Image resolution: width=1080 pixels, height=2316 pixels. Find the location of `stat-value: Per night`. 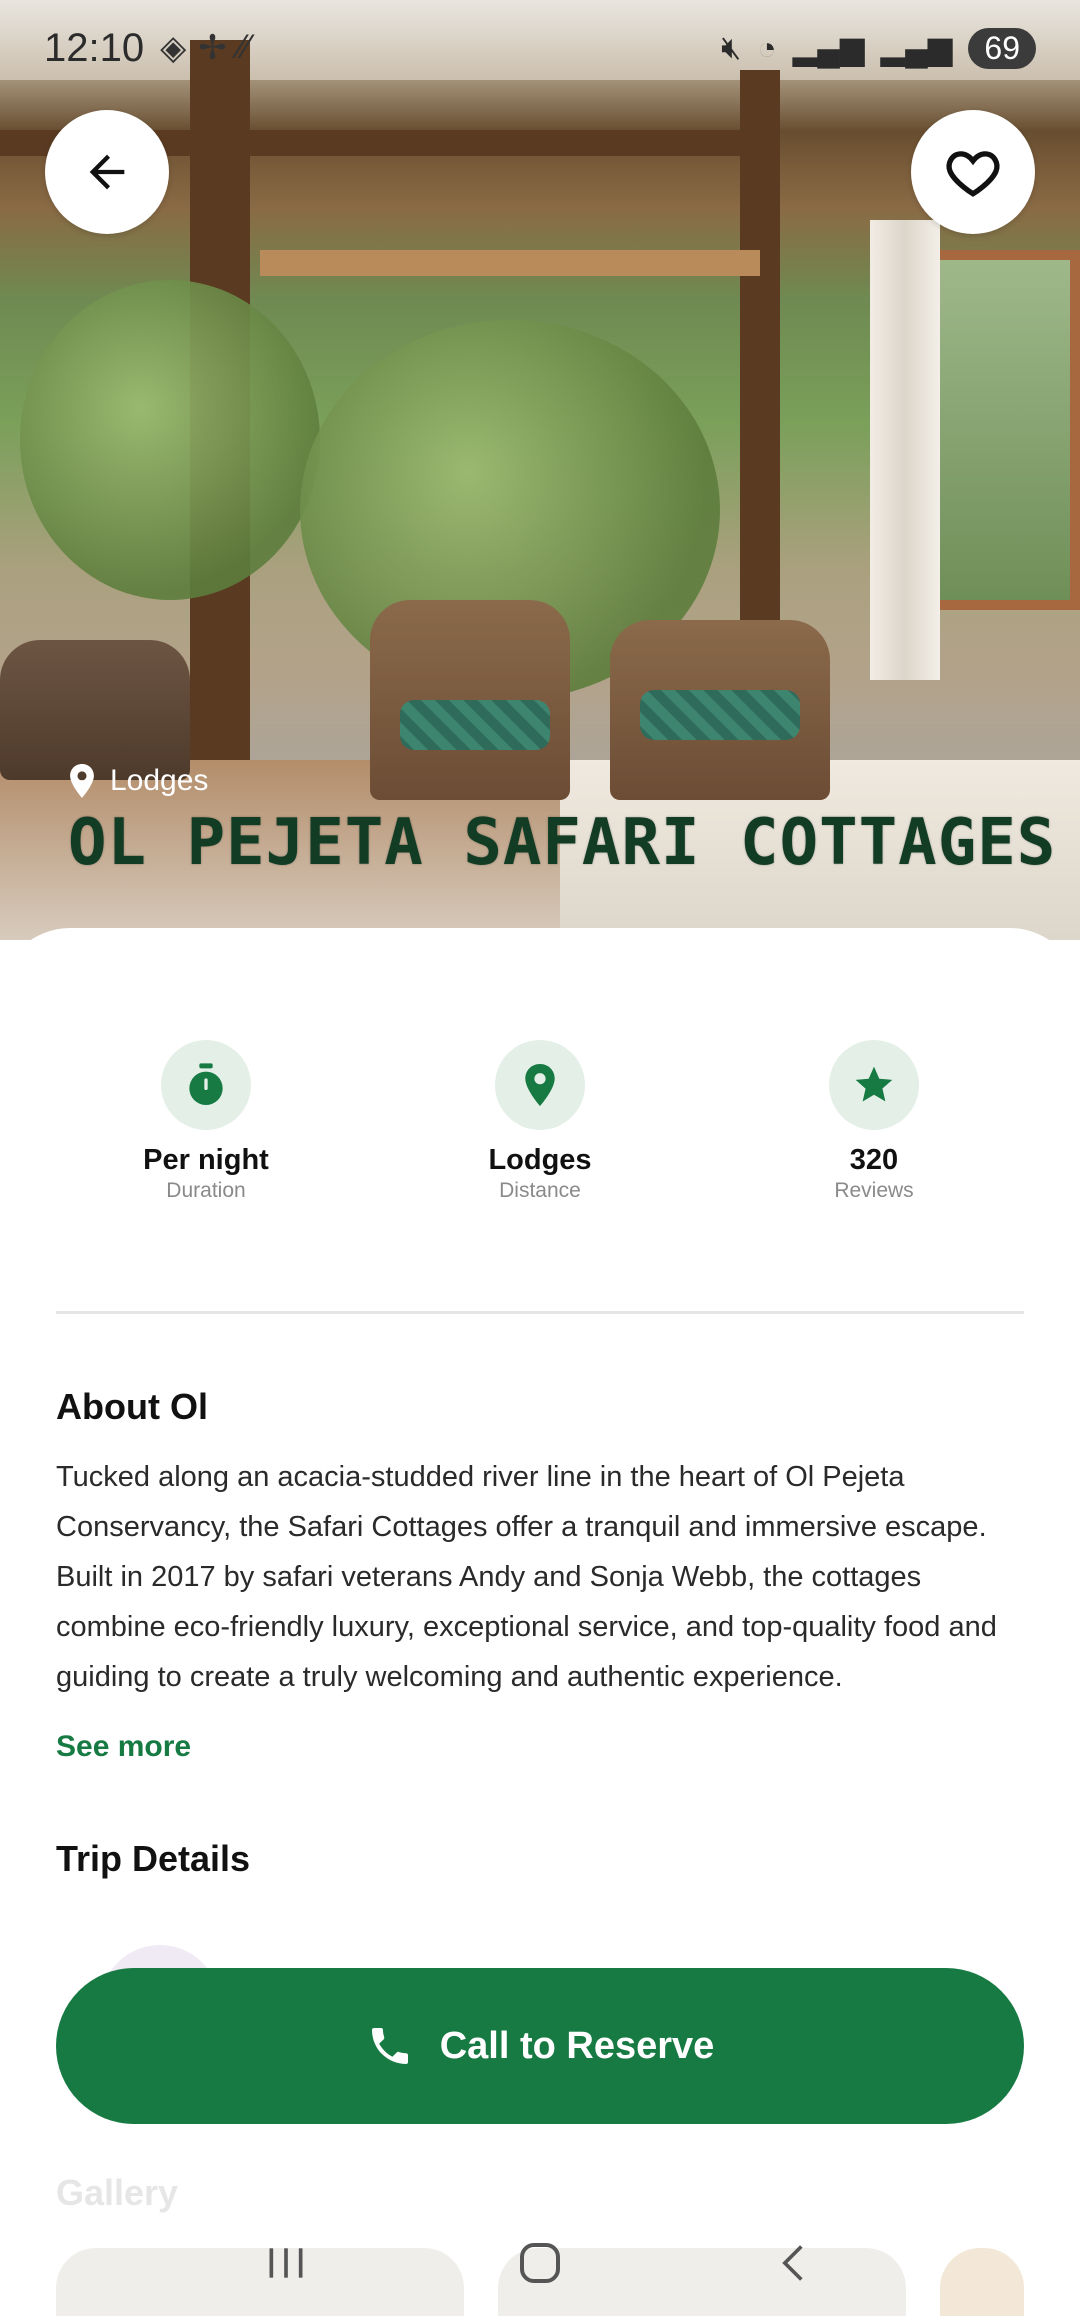

stat-value: Per night is located at coordinates (206, 1160).